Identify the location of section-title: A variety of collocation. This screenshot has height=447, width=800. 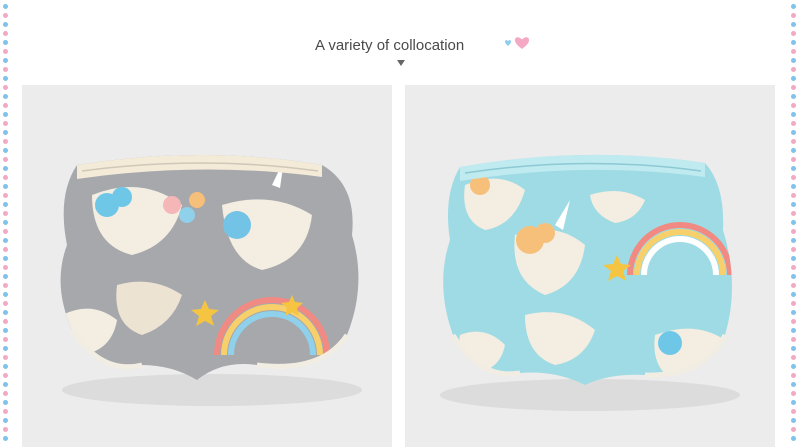
(390, 45).